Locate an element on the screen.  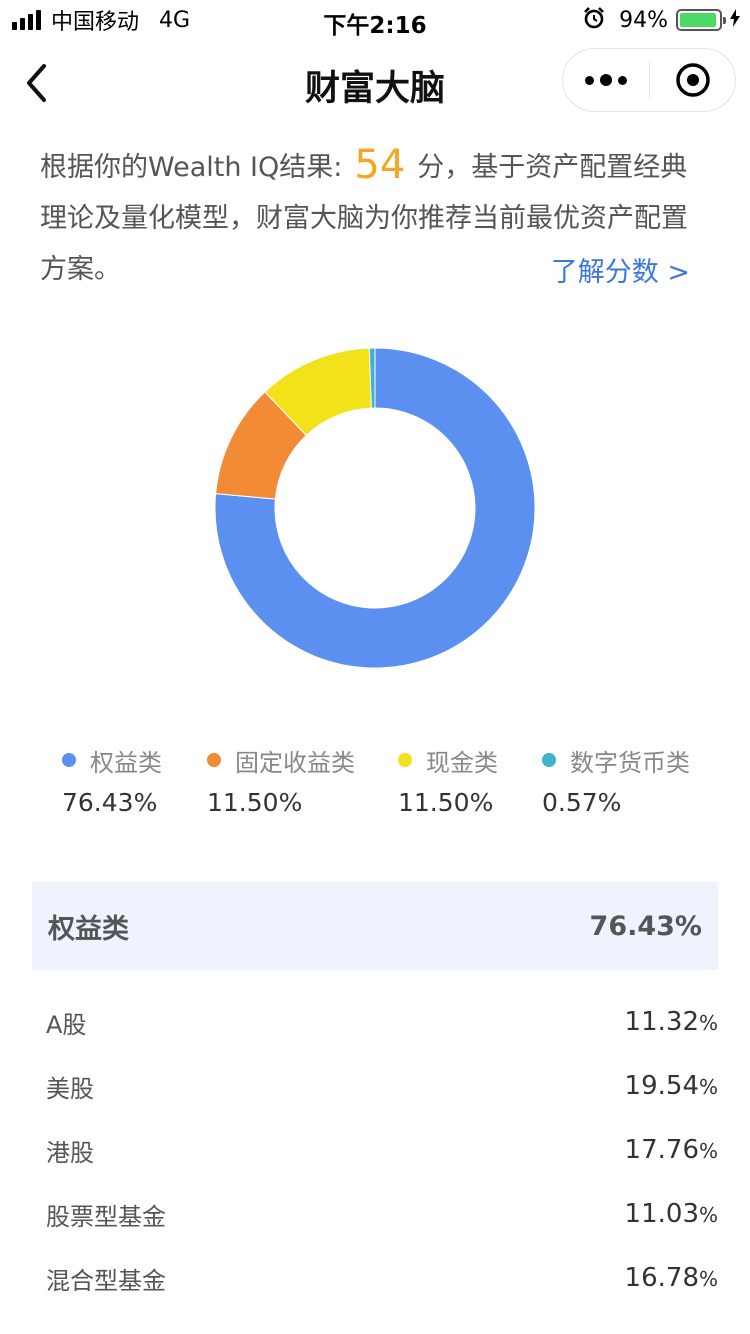
more-dots-icon is located at coordinates (589, 80).